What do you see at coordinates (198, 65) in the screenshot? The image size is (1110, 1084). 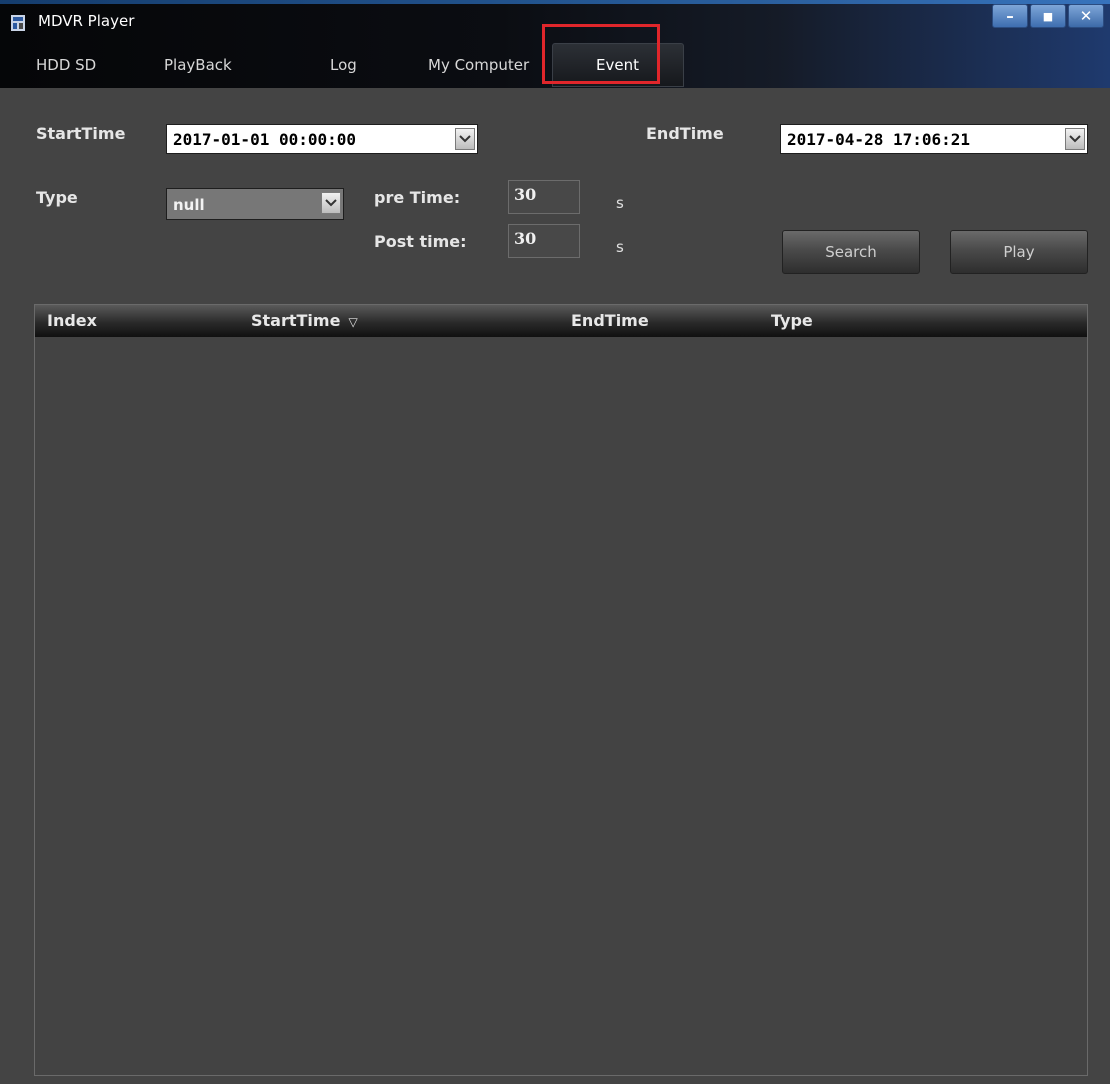 I see `tab-playback: PlayBack` at bounding box center [198, 65].